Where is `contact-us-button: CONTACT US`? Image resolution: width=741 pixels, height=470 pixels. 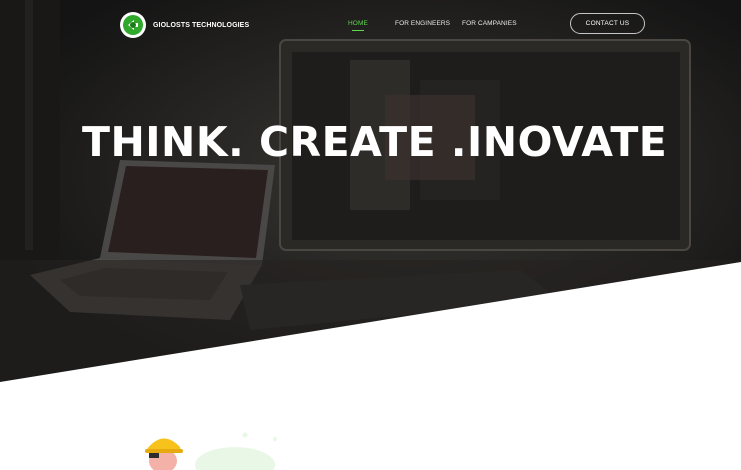 contact-us-button: CONTACT US is located at coordinates (607, 23).